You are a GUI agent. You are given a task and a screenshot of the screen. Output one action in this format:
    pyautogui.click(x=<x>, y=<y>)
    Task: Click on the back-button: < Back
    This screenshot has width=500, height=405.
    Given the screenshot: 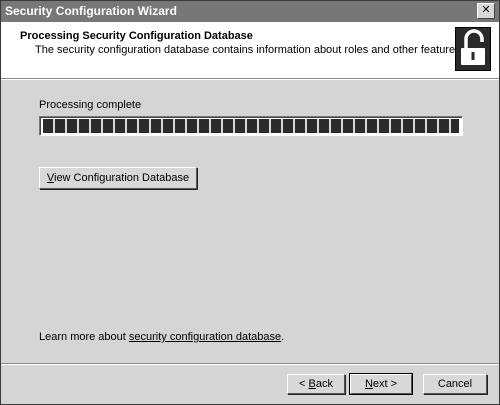 What is the action you would take?
    pyautogui.click(x=316, y=384)
    